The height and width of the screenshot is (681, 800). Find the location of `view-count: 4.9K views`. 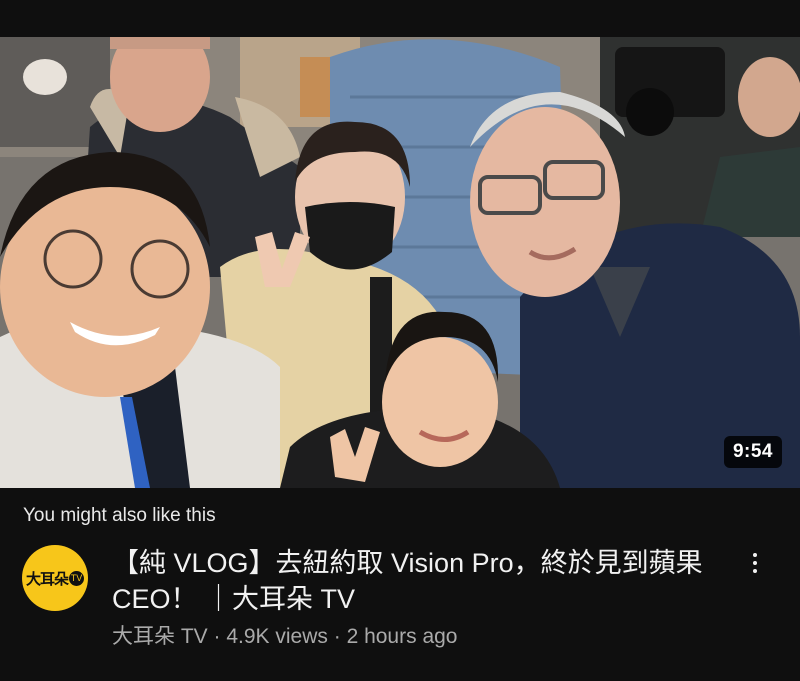

view-count: 4.9K views is located at coordinates (277, 636).